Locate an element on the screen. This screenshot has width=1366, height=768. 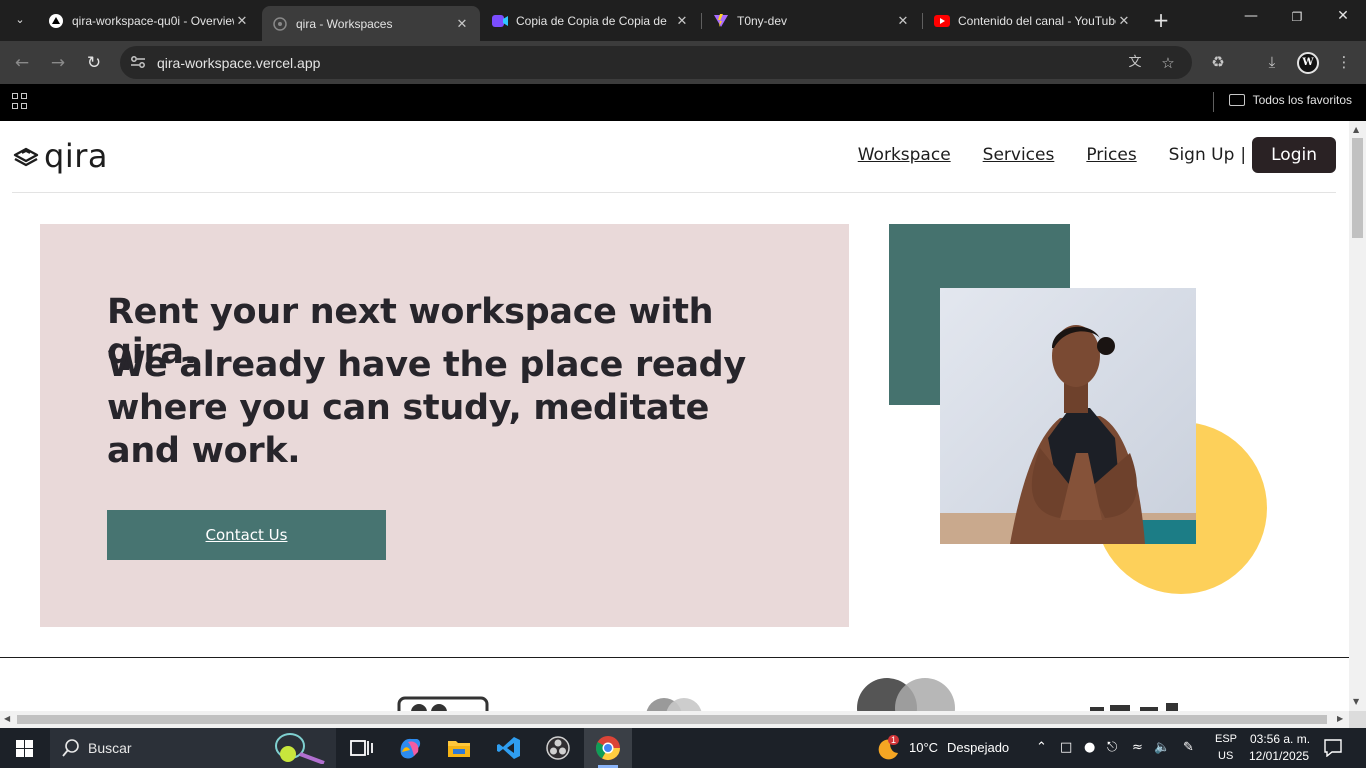
tab-qira-workspaces: qira - Workspaces ✕ is located at coordinates (371, 23).